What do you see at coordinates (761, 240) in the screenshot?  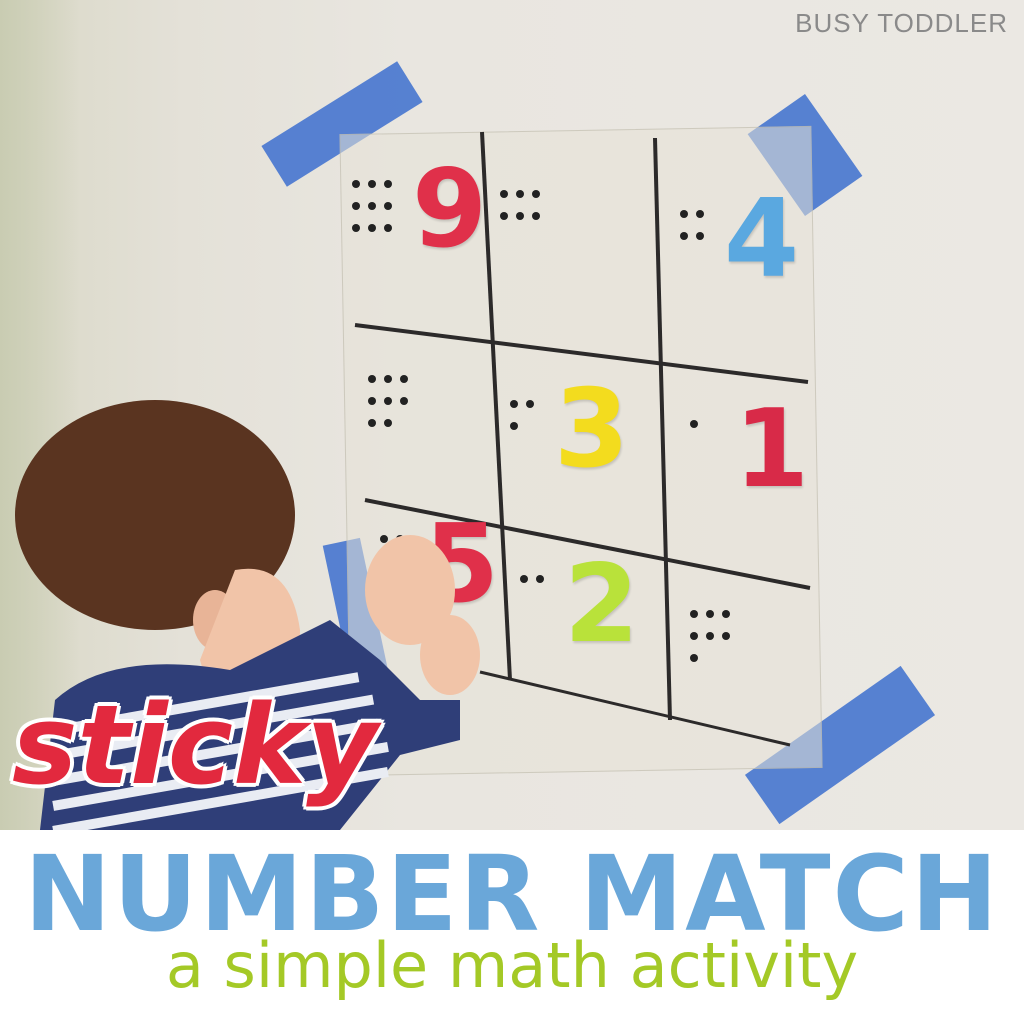 I see `foam-number-4: 4` at bounding box center [761, 240].